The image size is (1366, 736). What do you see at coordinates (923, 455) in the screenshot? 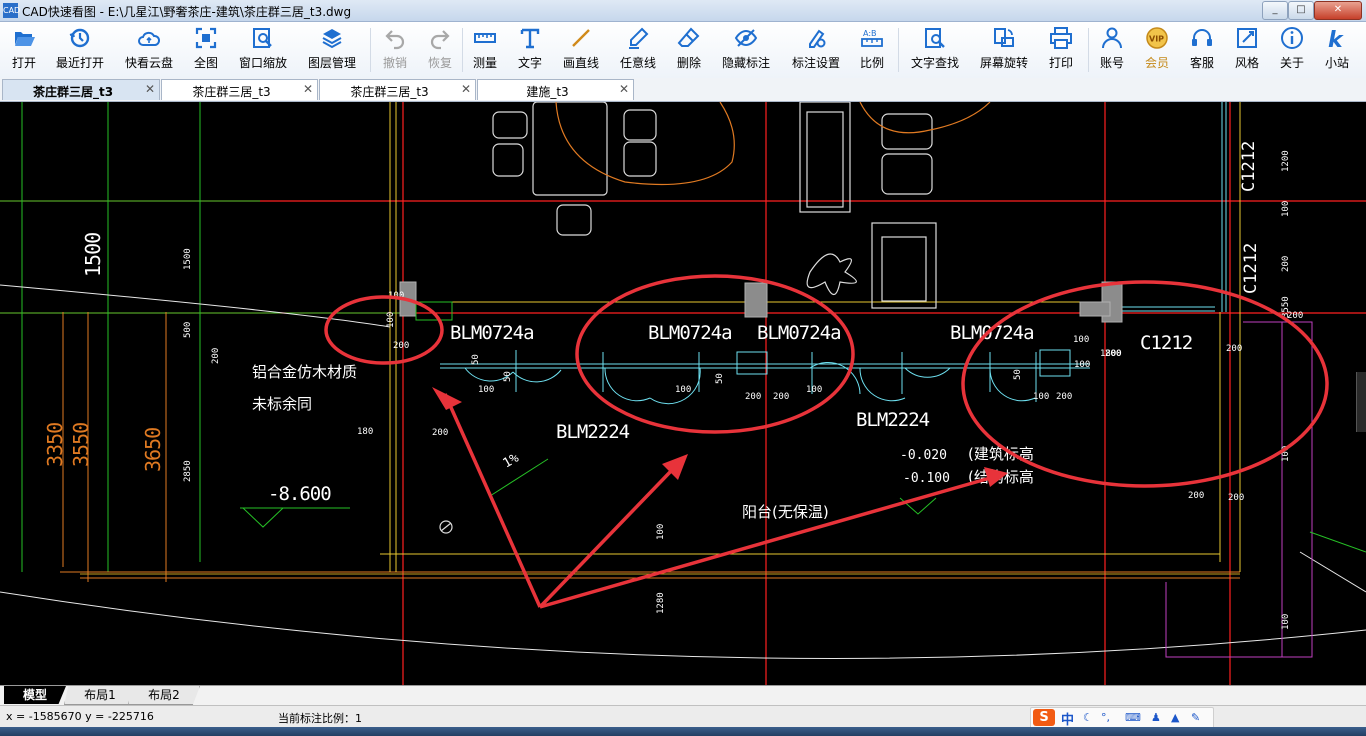
I see `level-value: -0.020` at bounding box center [923, 455].